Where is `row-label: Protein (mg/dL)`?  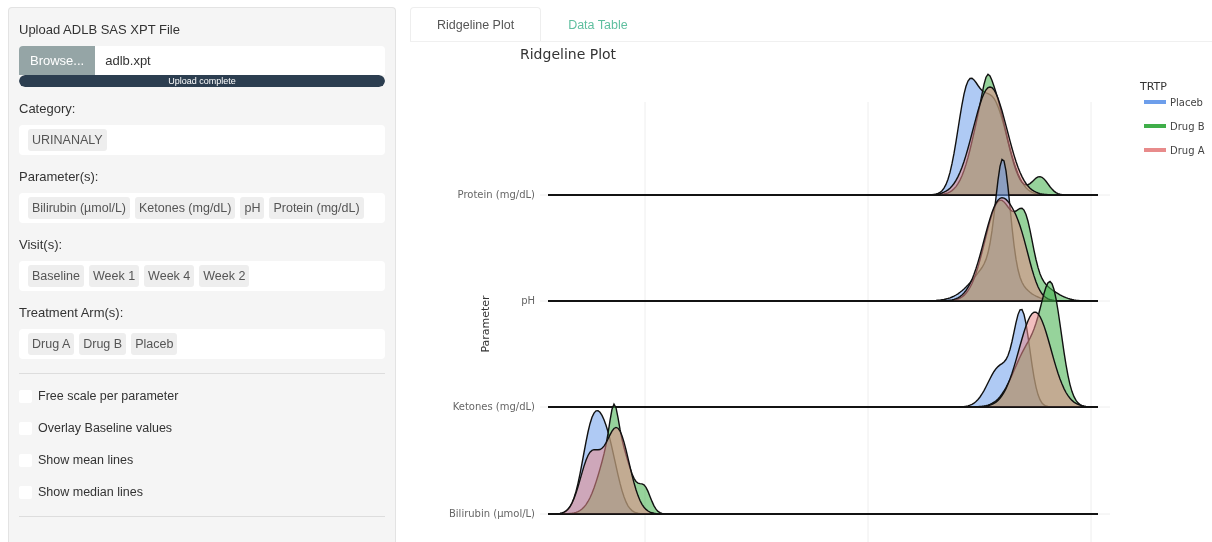 row-label: Protein (mg/dL) is located at coordinates (496, 194).